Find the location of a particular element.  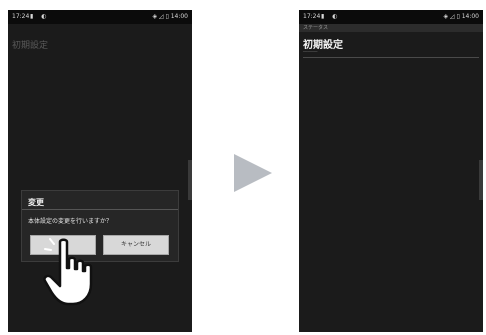

dialog-message: 本体設定の変更を行いますか？ is located at coordinates (70, 221).